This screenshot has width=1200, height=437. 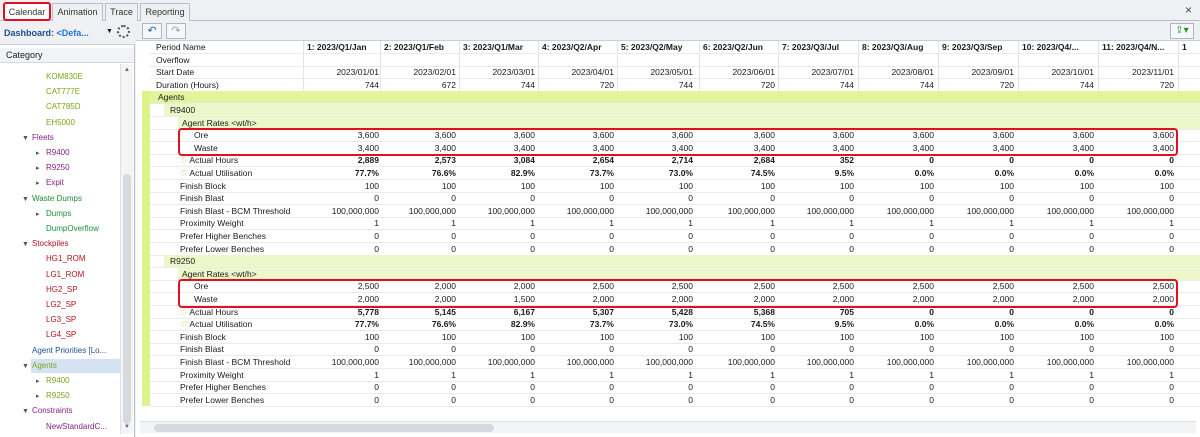 What do you see at coordinates (212, 374) in the screenshot?
I see `row-label-text: Proximity Weight` at bounding box center [212, 374].